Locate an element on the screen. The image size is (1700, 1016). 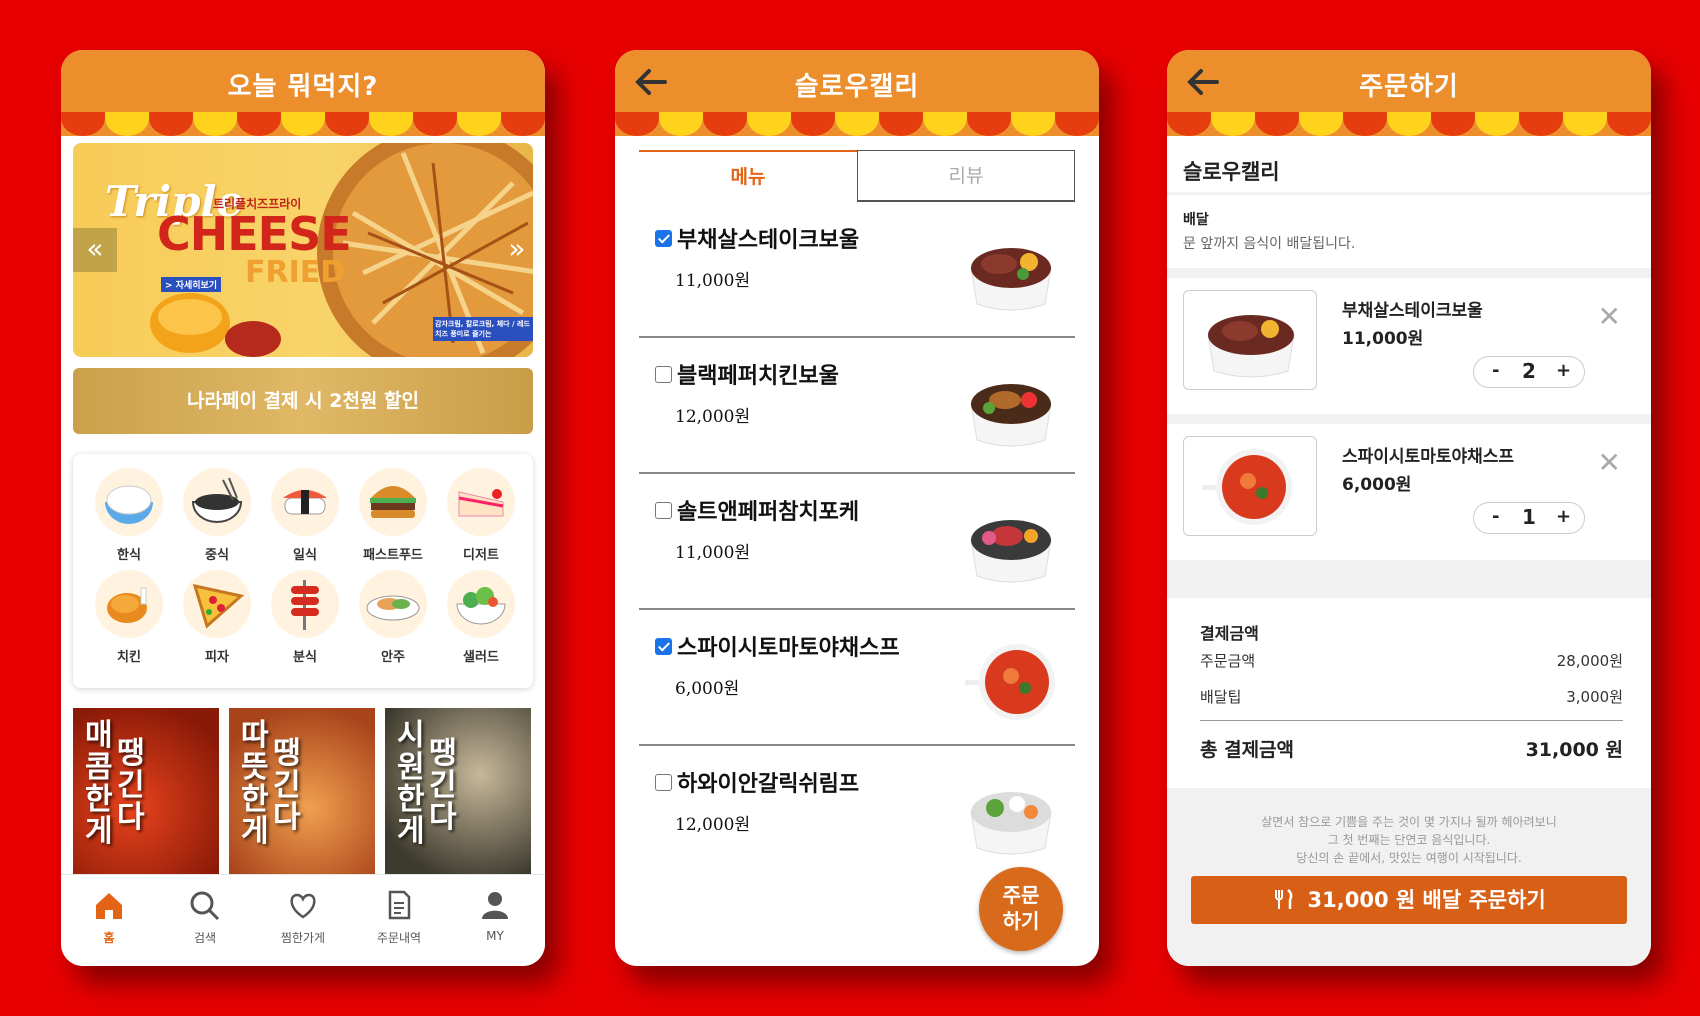
store-title: 슬로우캘리 is located at coordinates (857, 87).